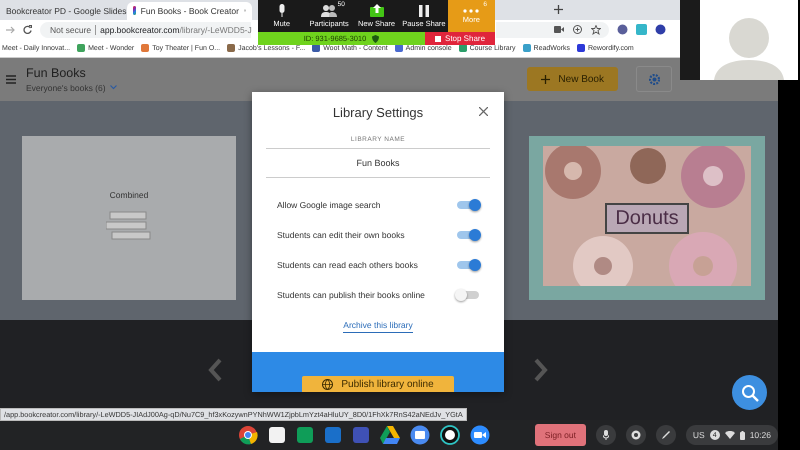  I want to click on close-button, so click(483, 111).